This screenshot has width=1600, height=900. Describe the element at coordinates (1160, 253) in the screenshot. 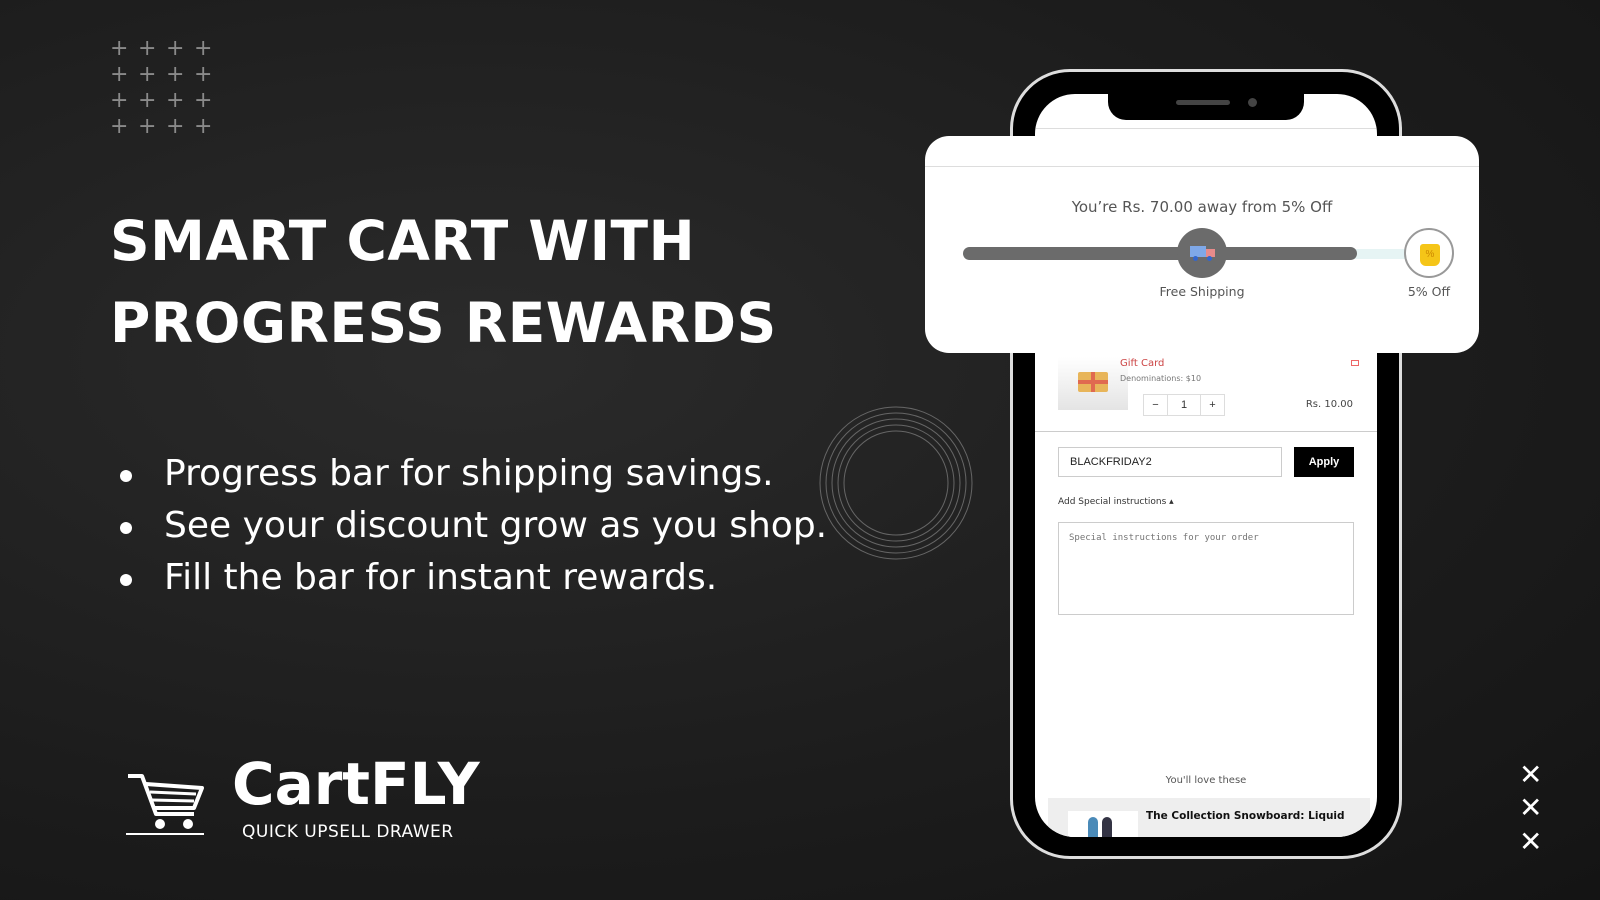

I see `progress-fill` at that location.